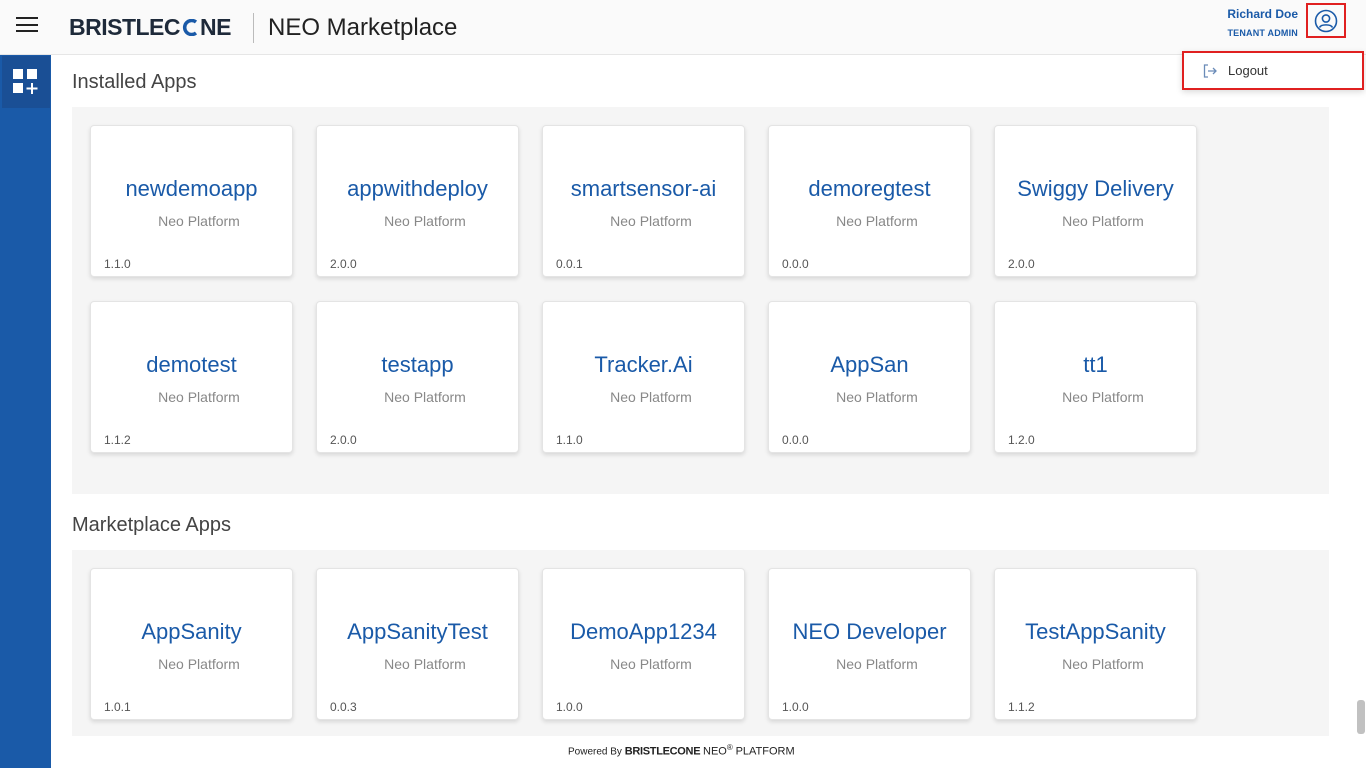 This screenshot has height=768, width=1366. I want to click on app-card: demoregtest Neo Platform 0.0.0, so click(869, 201).